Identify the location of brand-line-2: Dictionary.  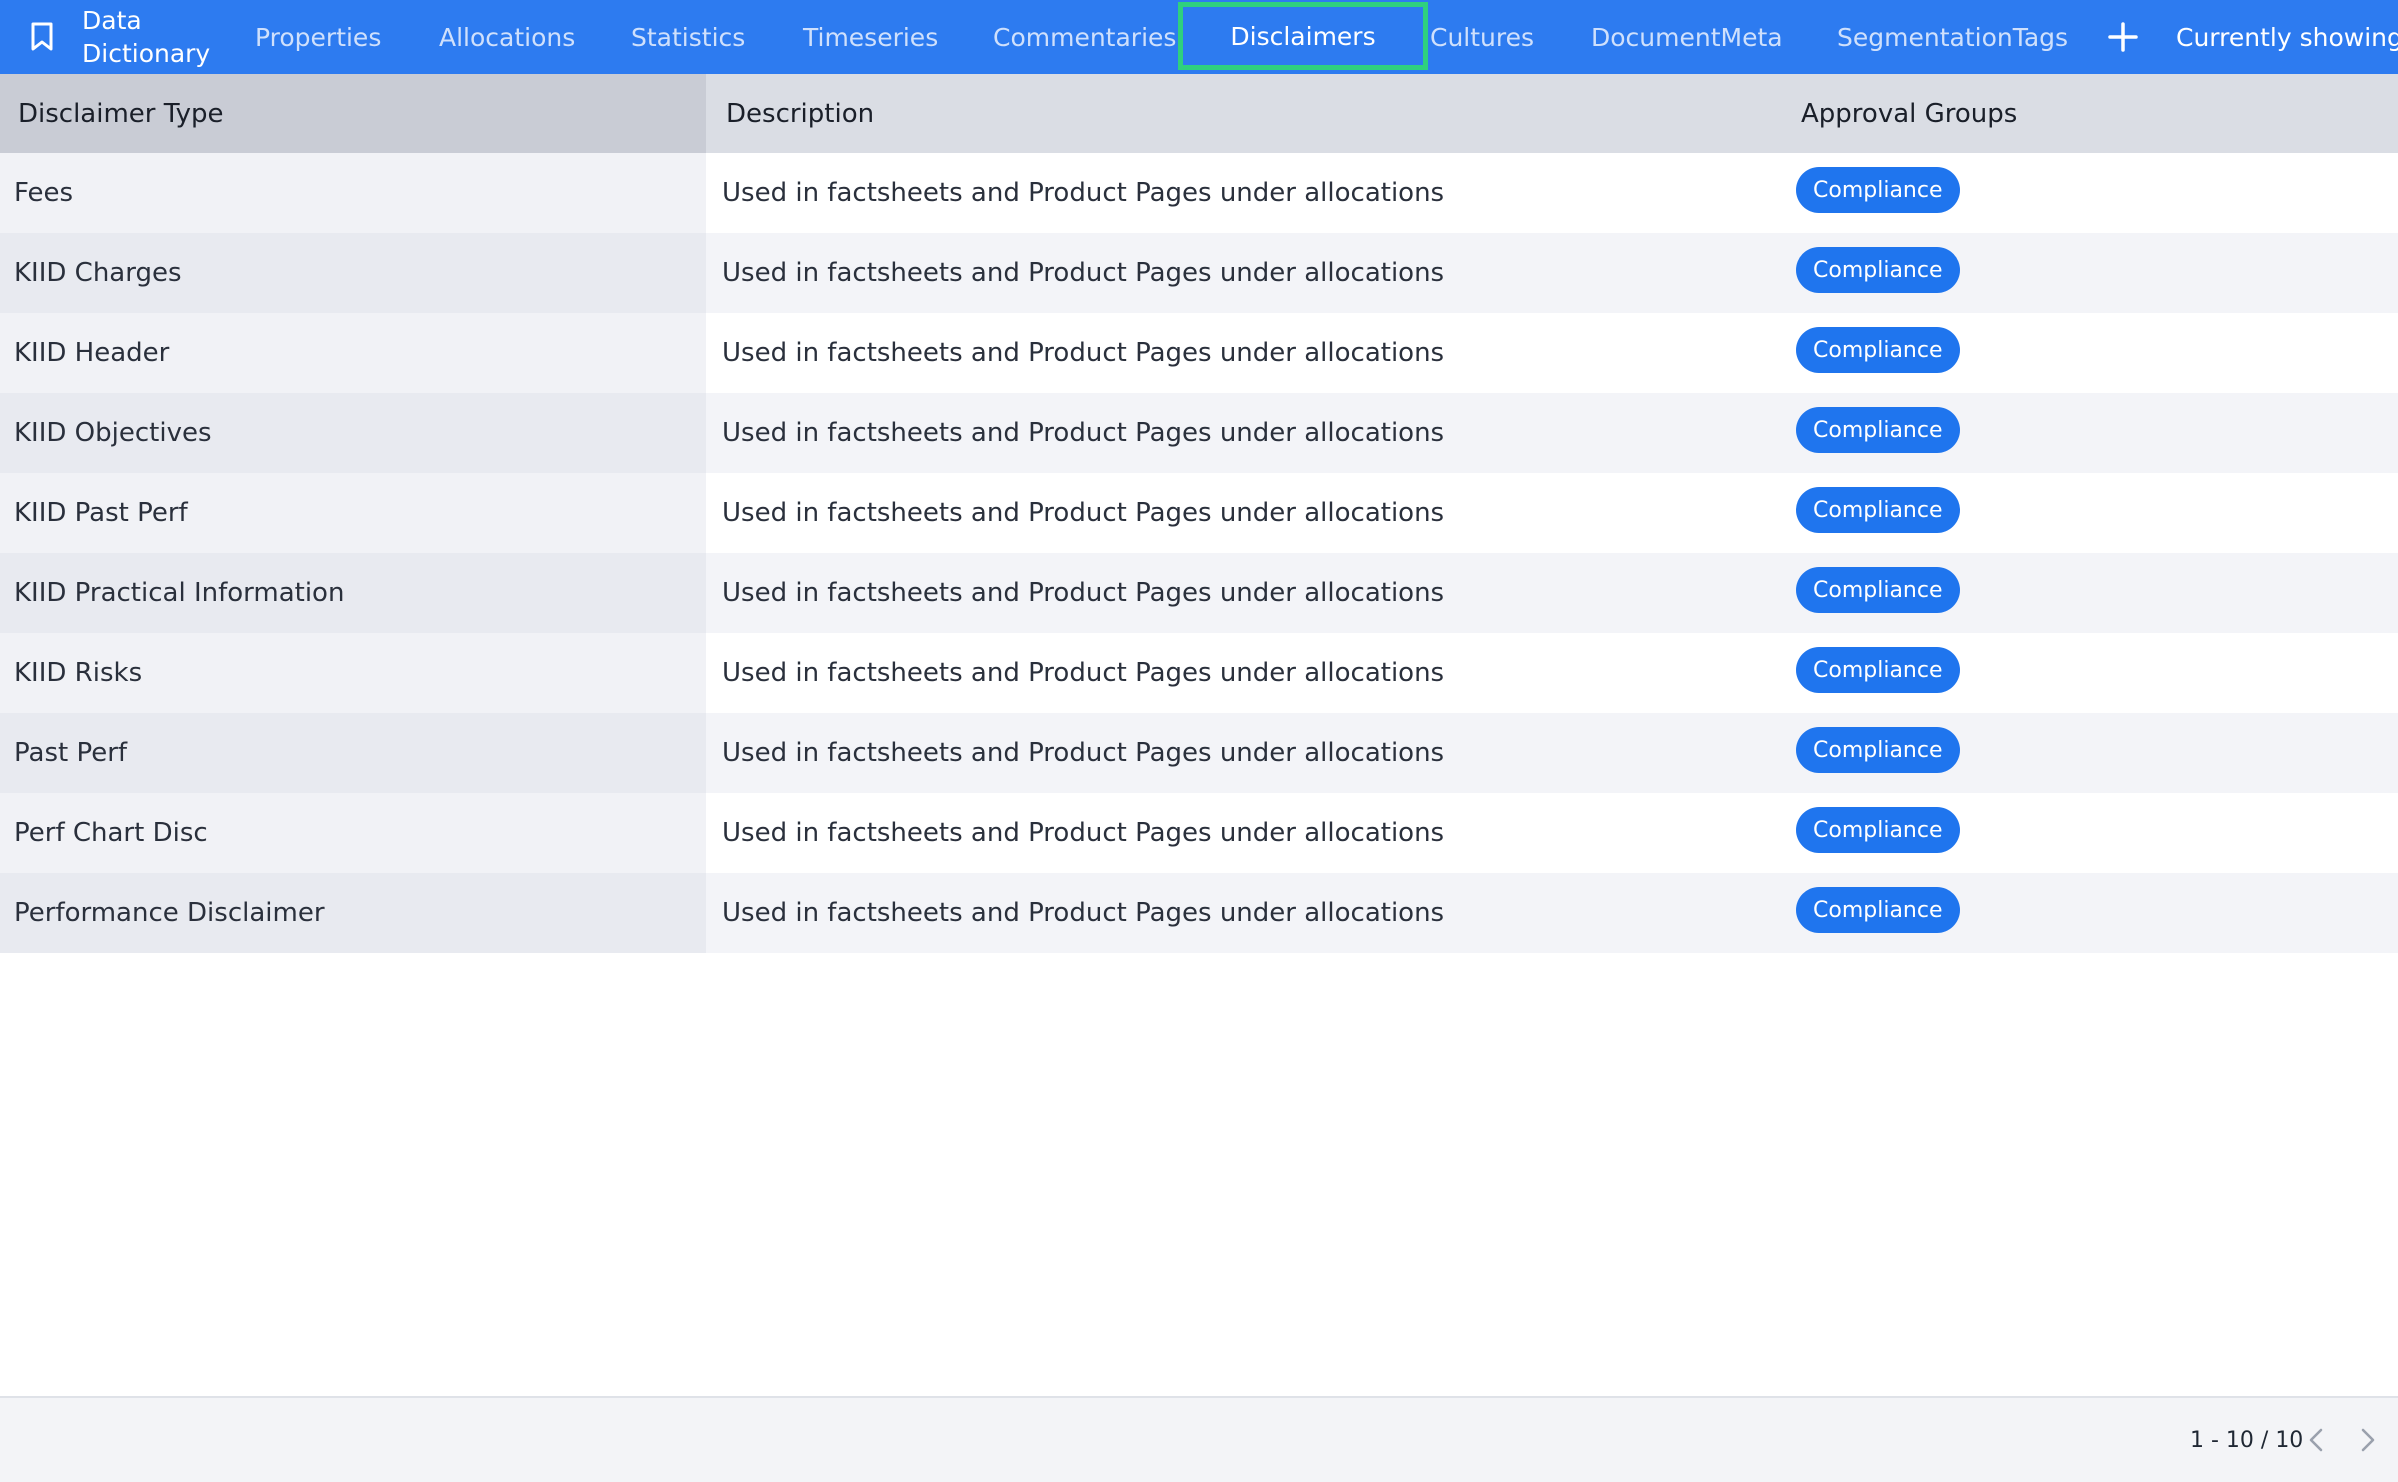
(146, 53).